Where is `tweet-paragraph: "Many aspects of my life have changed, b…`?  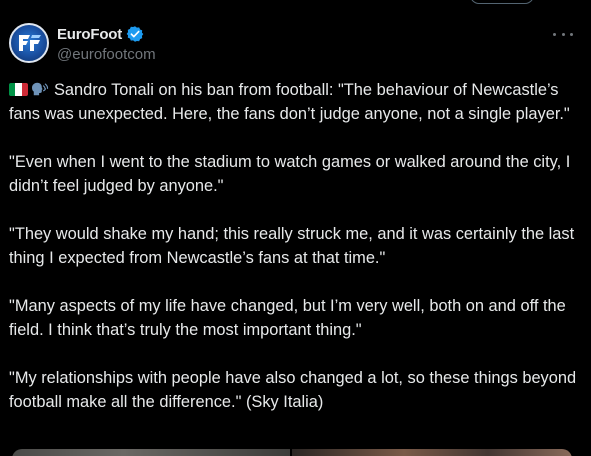
tweet-paragraph: "Many aspects of my life have changed, b… is located at coordinates (287, 318).